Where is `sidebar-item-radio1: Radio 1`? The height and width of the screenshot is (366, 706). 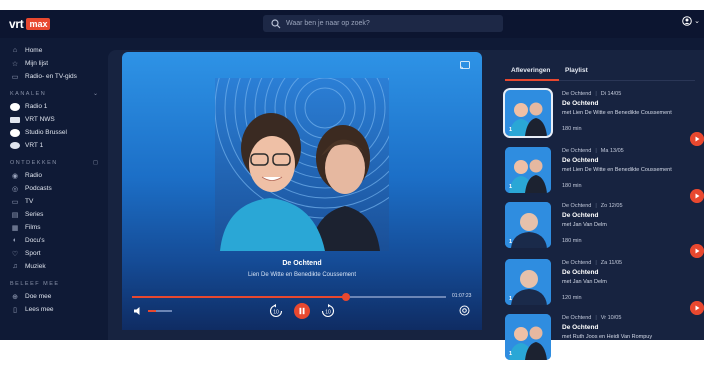 sidebar-item-radio1: Radio 1 is located at coordinates (54, 106).